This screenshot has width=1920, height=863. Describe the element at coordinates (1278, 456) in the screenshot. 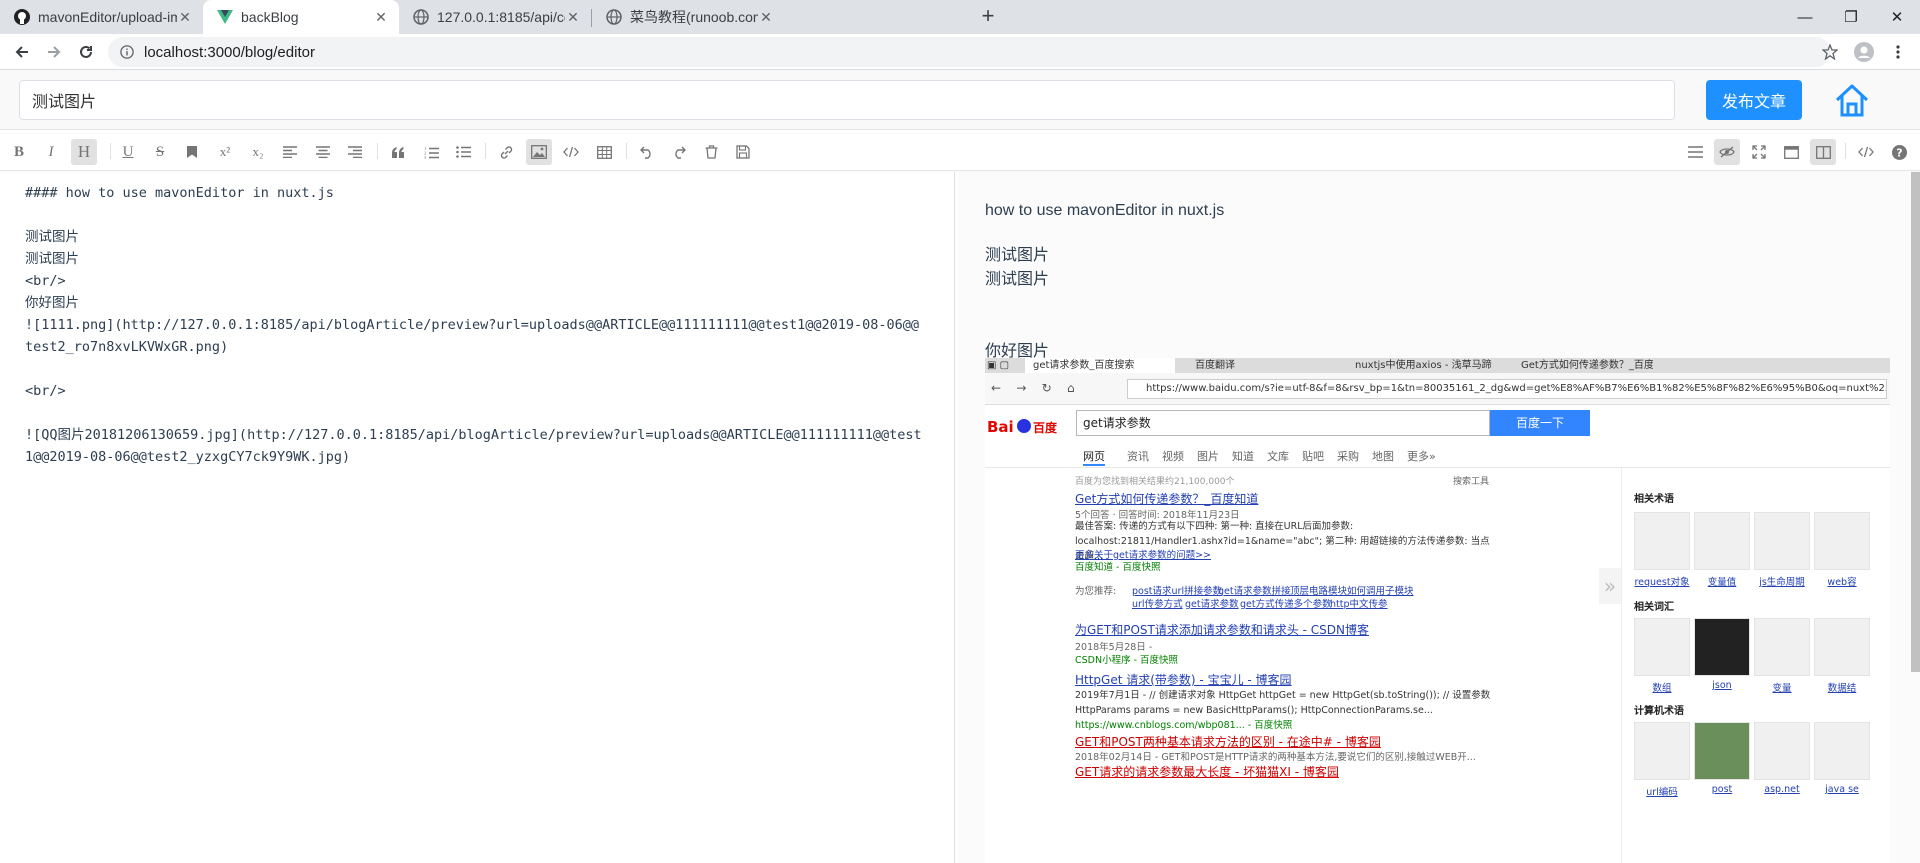

I see `baidu-nav-item: 文库` at that location.